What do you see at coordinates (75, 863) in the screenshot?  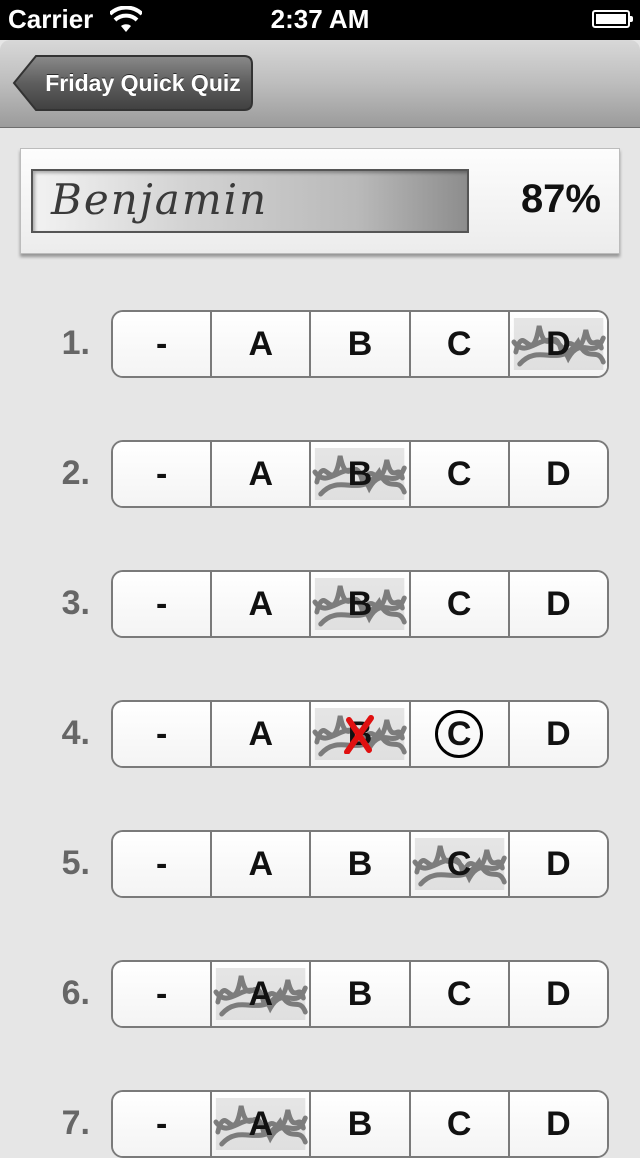 I see `question-number: 5.` at bounding box center [75, 863].